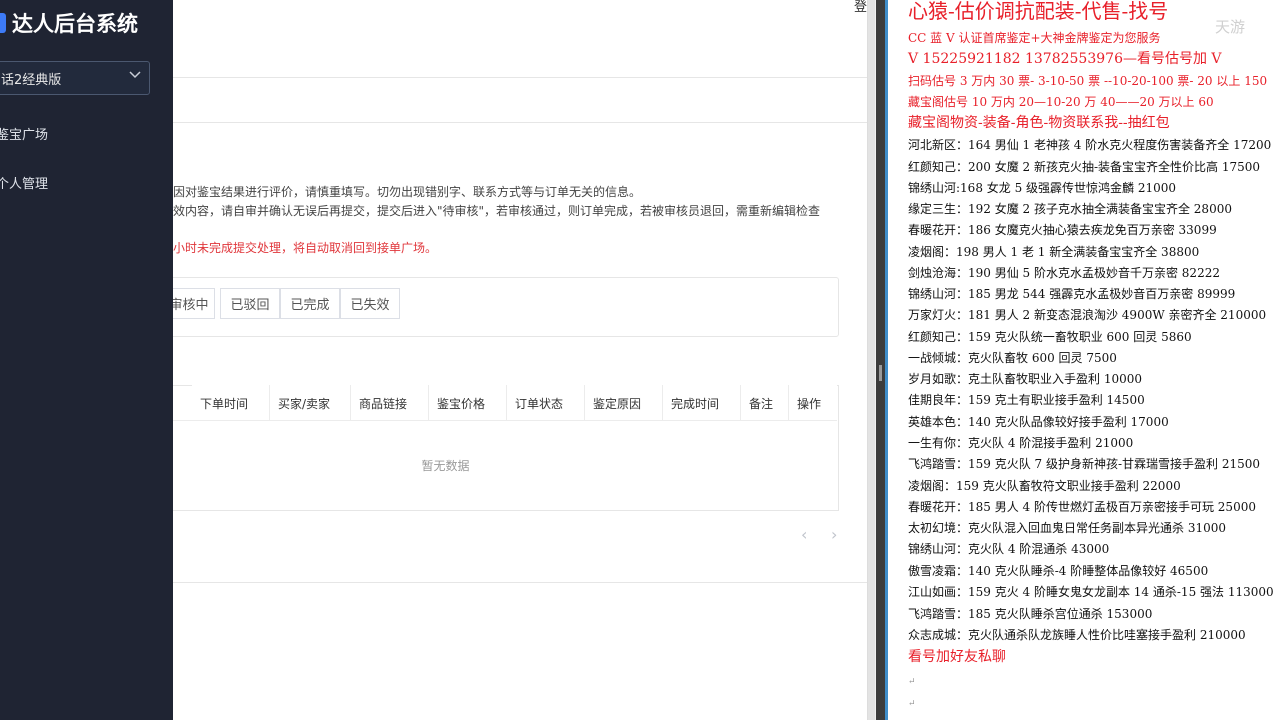 This screenshot has width=1280, height=720. Describe the element at coordinates (1038, 11) in the screenshot. I see `note-line: 心猿-估价调抗配装-代售-找号` at that location.